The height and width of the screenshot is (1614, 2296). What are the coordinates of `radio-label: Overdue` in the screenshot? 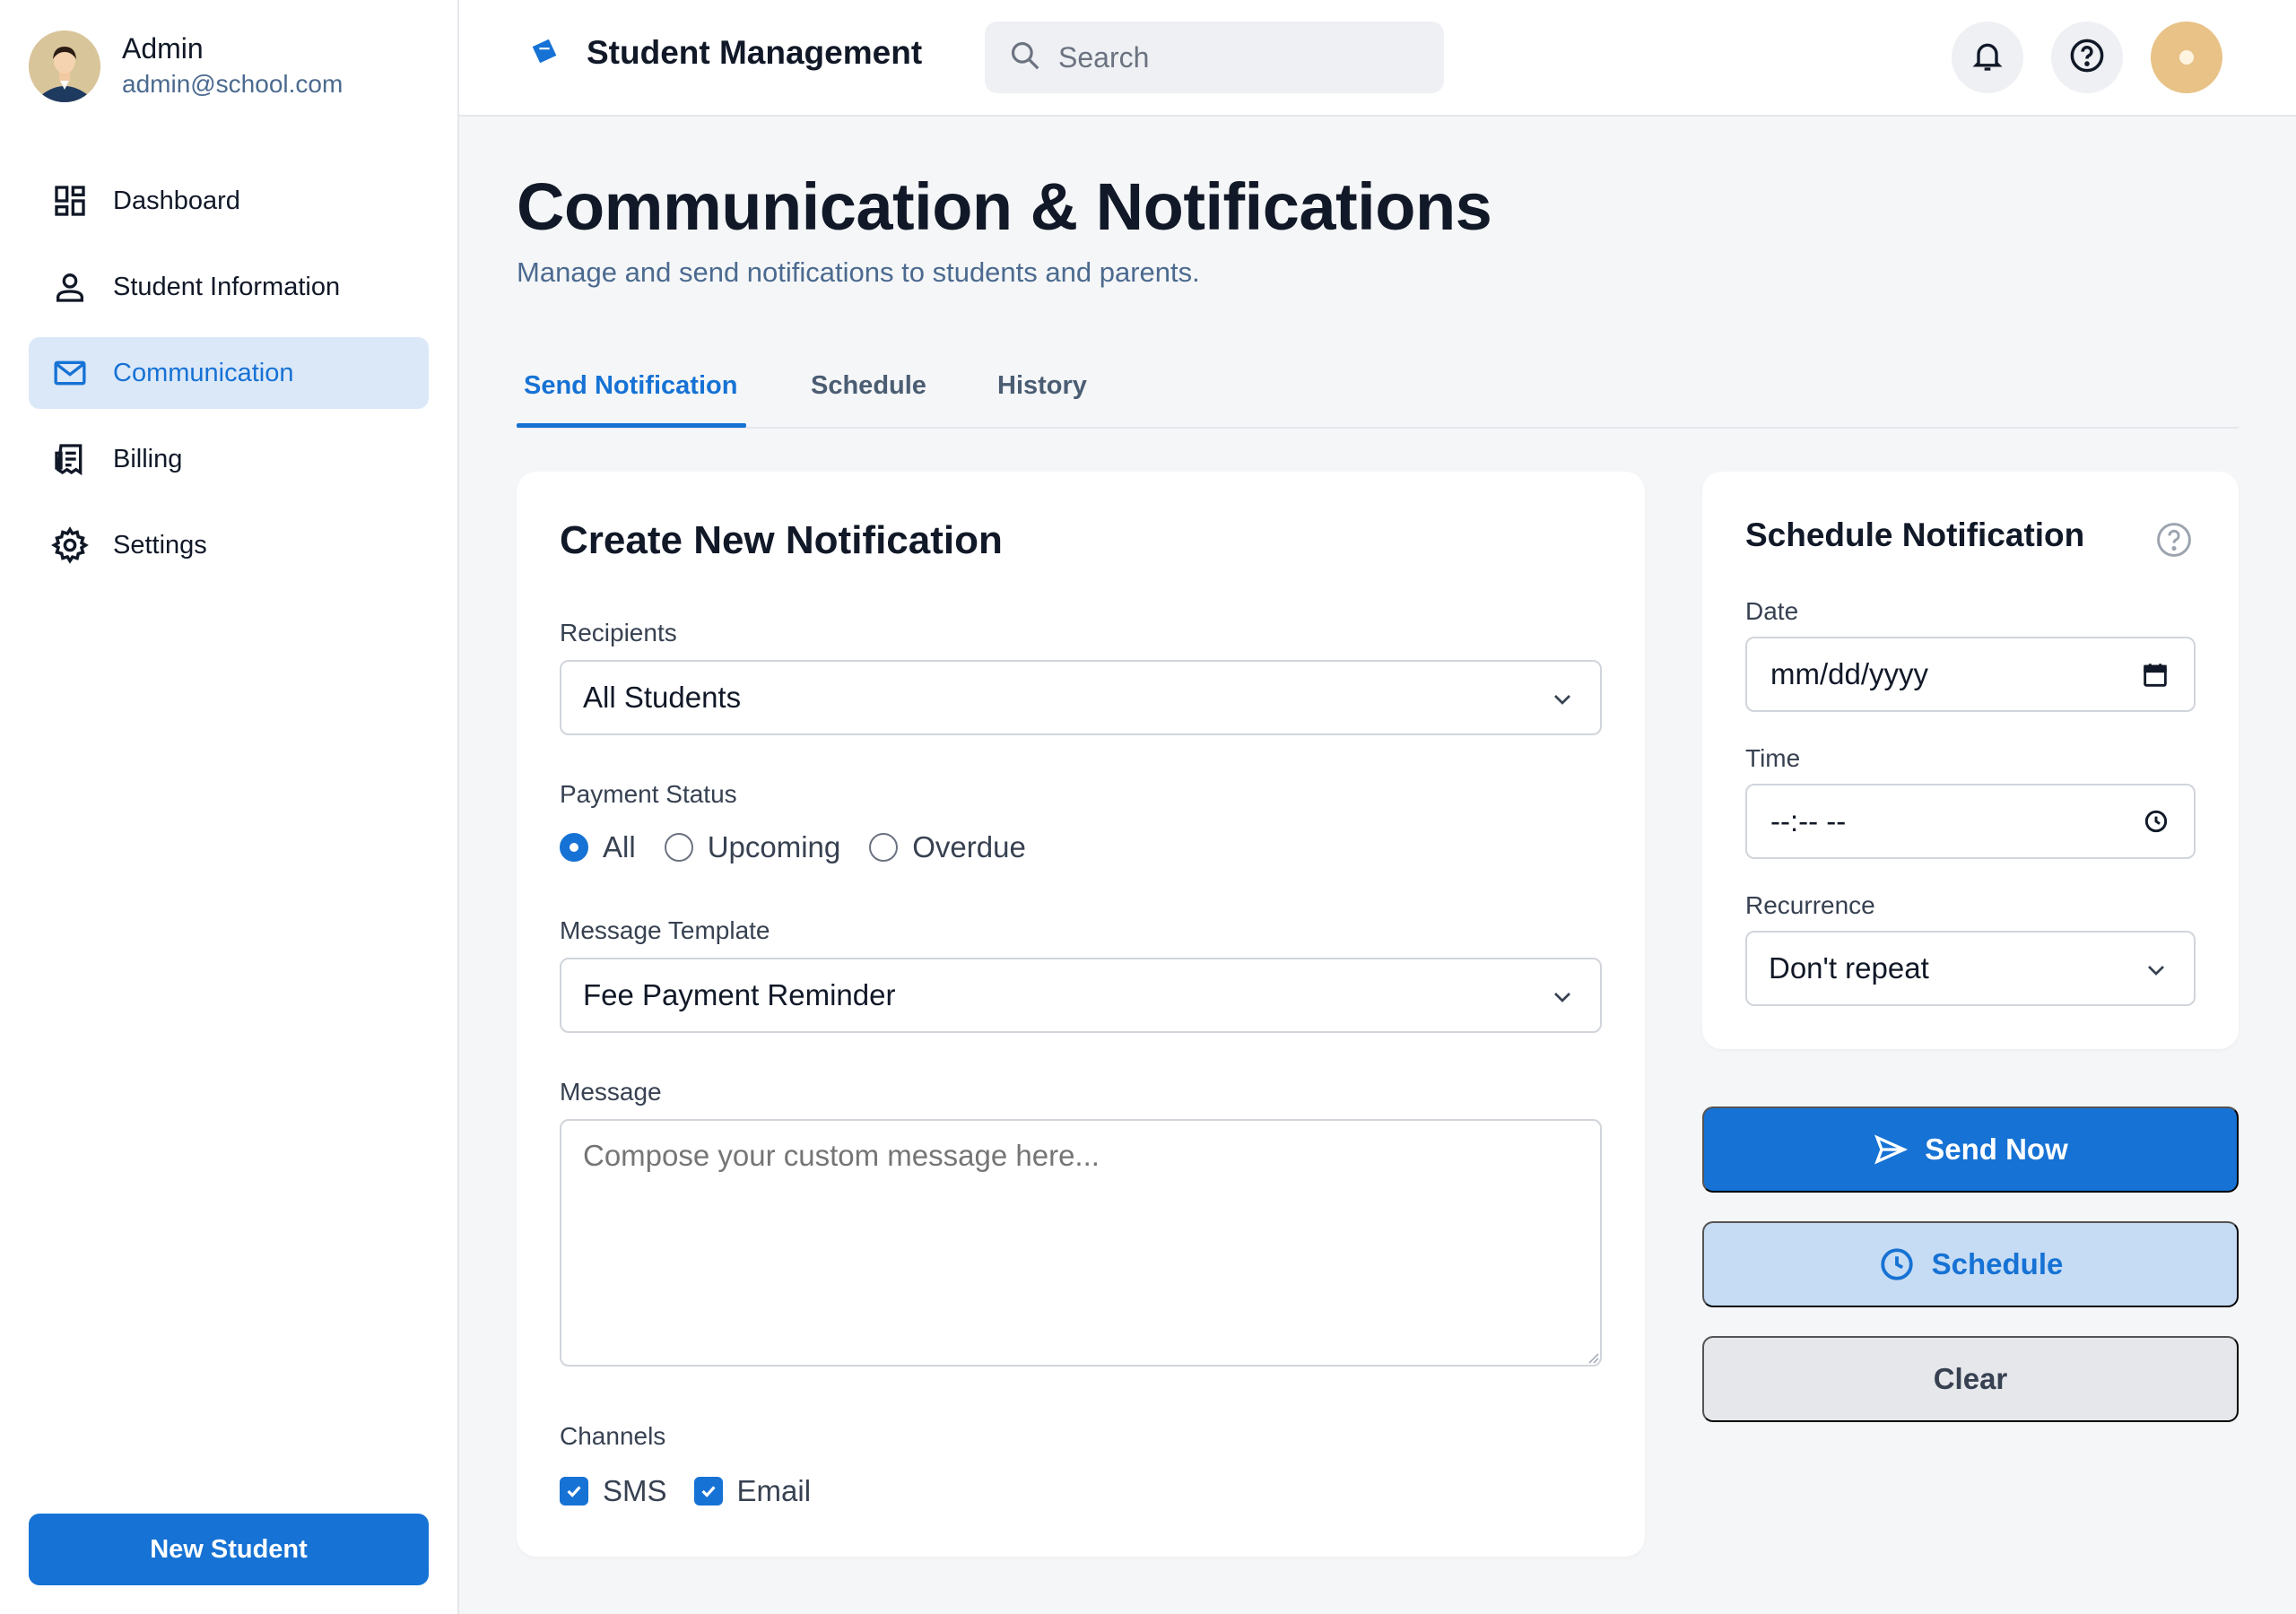 It's located at (969, 846).